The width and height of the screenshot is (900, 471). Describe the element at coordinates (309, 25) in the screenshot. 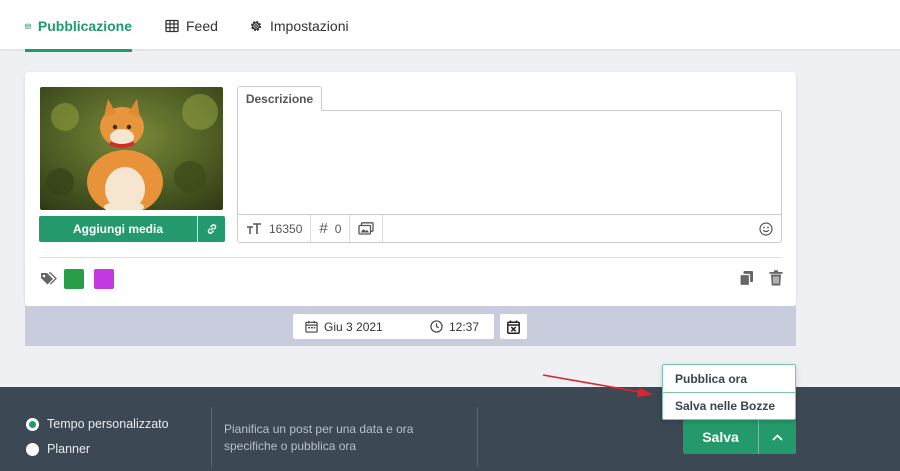

I see `tab-label: Impostazioni` at that location.